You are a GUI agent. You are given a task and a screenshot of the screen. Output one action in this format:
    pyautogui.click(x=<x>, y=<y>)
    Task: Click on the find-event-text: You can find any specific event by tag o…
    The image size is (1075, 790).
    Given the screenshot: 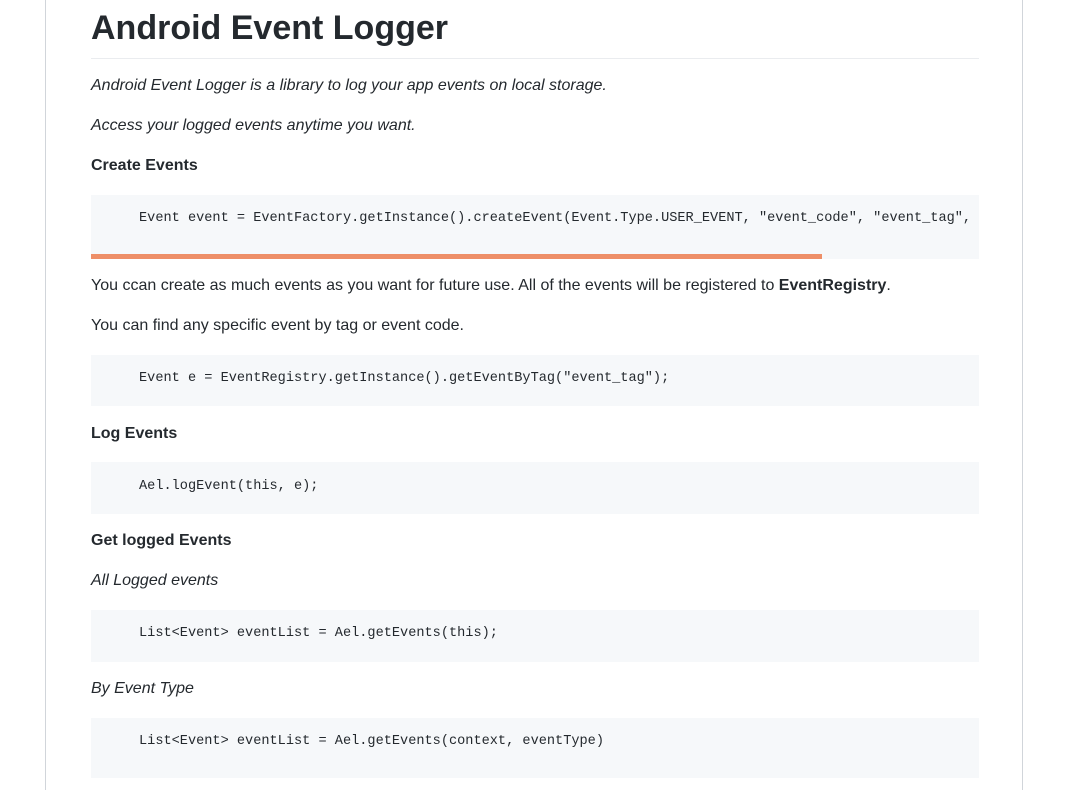 What is the action you would take?
    pyautogui.click(x=277, y=325)
    